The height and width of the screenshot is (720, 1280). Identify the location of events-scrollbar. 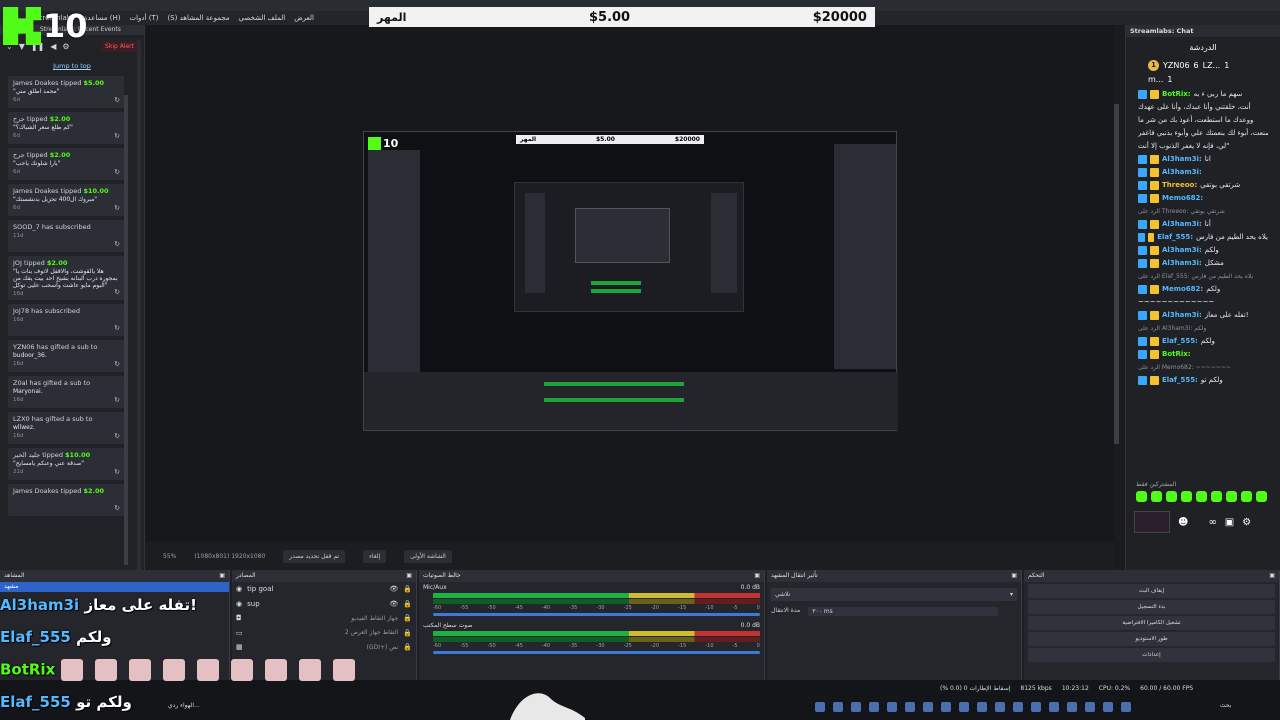
(126, 330).